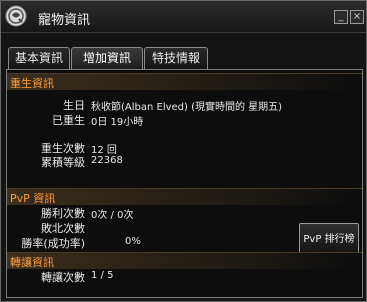  I want to click on rebirth-elapsed-label: 已重生, so click(68, 120).